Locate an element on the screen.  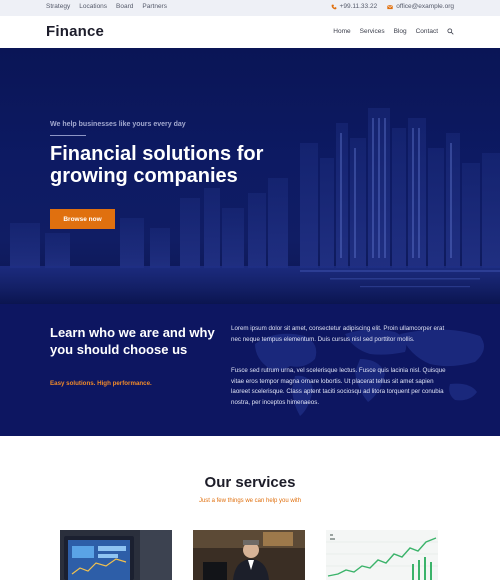
top-contact: +99.11.33.22 office@example.org is located at coordinates (392, 6).